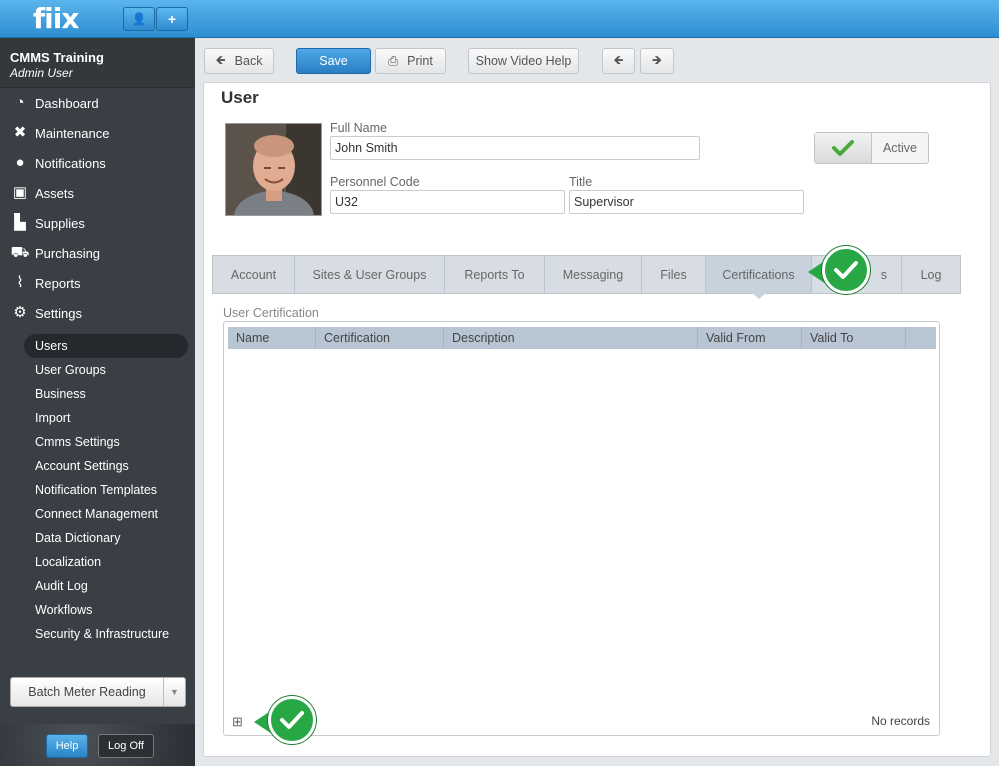  Describe the element at coordinates (358, 128) in the screenshot. I see `full-name-label: Full Name` at that location.